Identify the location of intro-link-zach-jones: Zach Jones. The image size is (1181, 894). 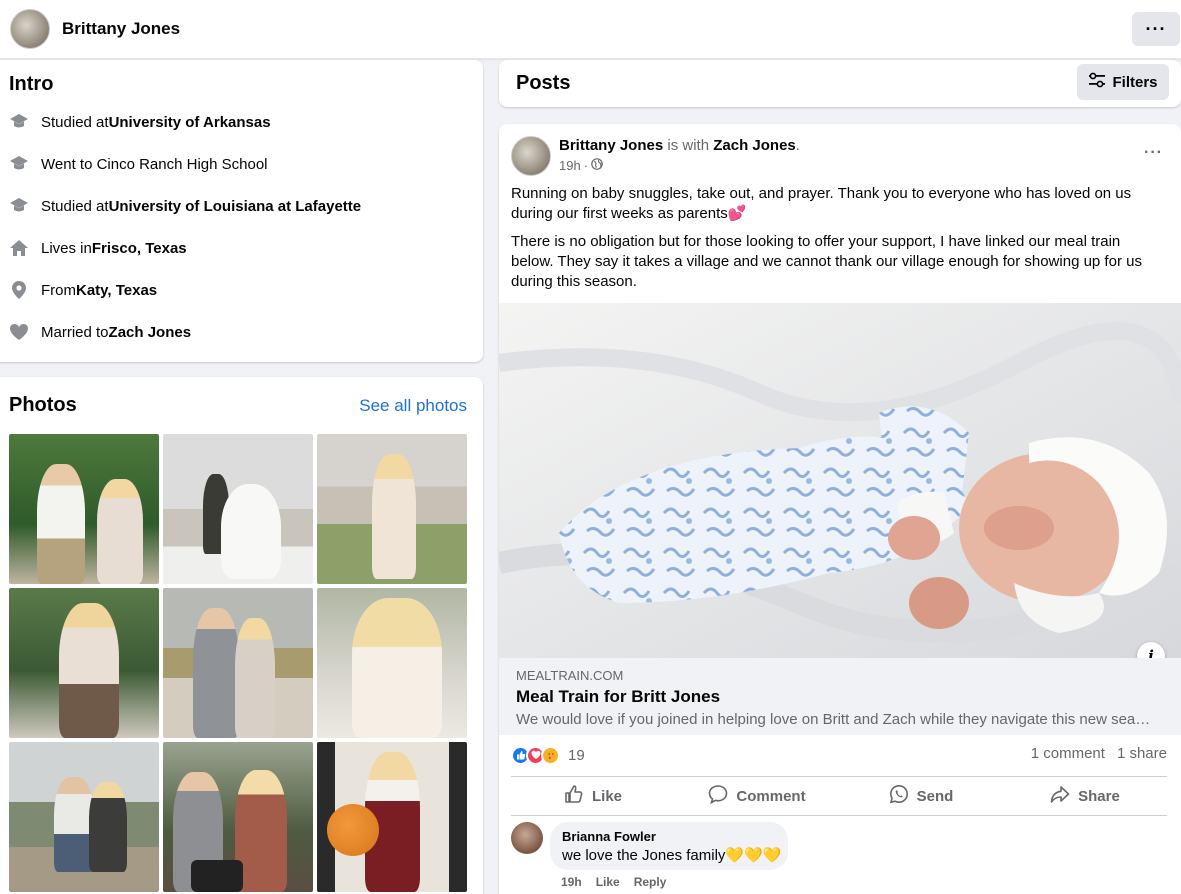
(150, 332).